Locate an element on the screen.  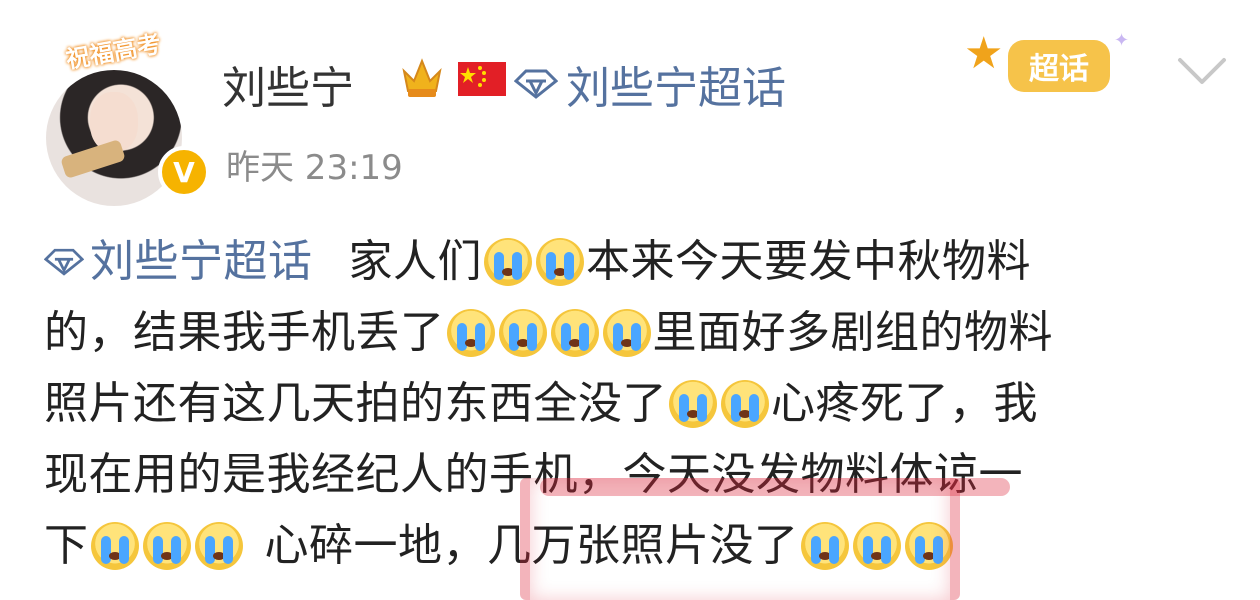
post-line-5: 下 心碎一地， 几万张照片没了 is located at coordinates (634, 545).